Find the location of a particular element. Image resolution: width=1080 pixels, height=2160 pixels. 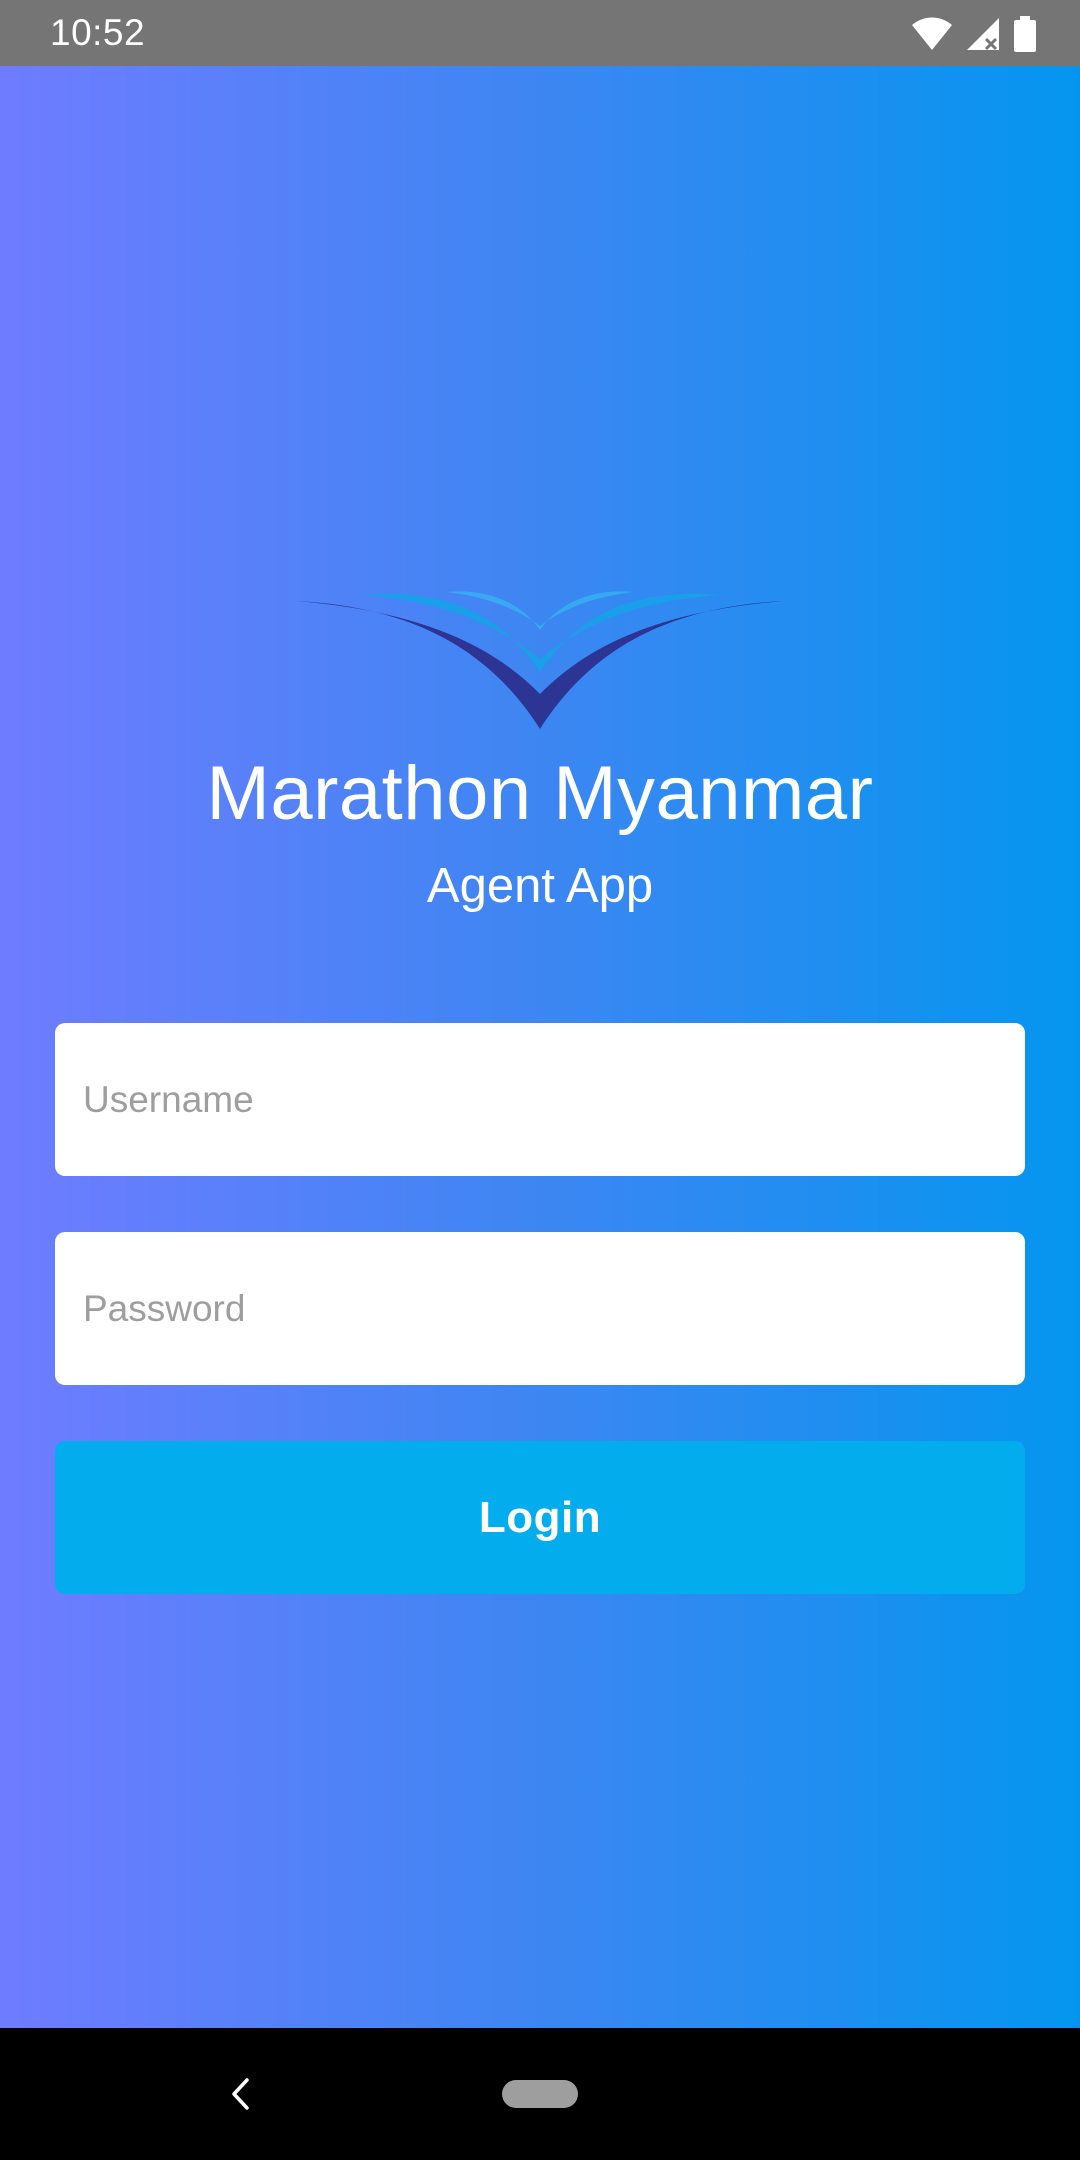

home-pill-icon is located at coordinates (540, 2094).